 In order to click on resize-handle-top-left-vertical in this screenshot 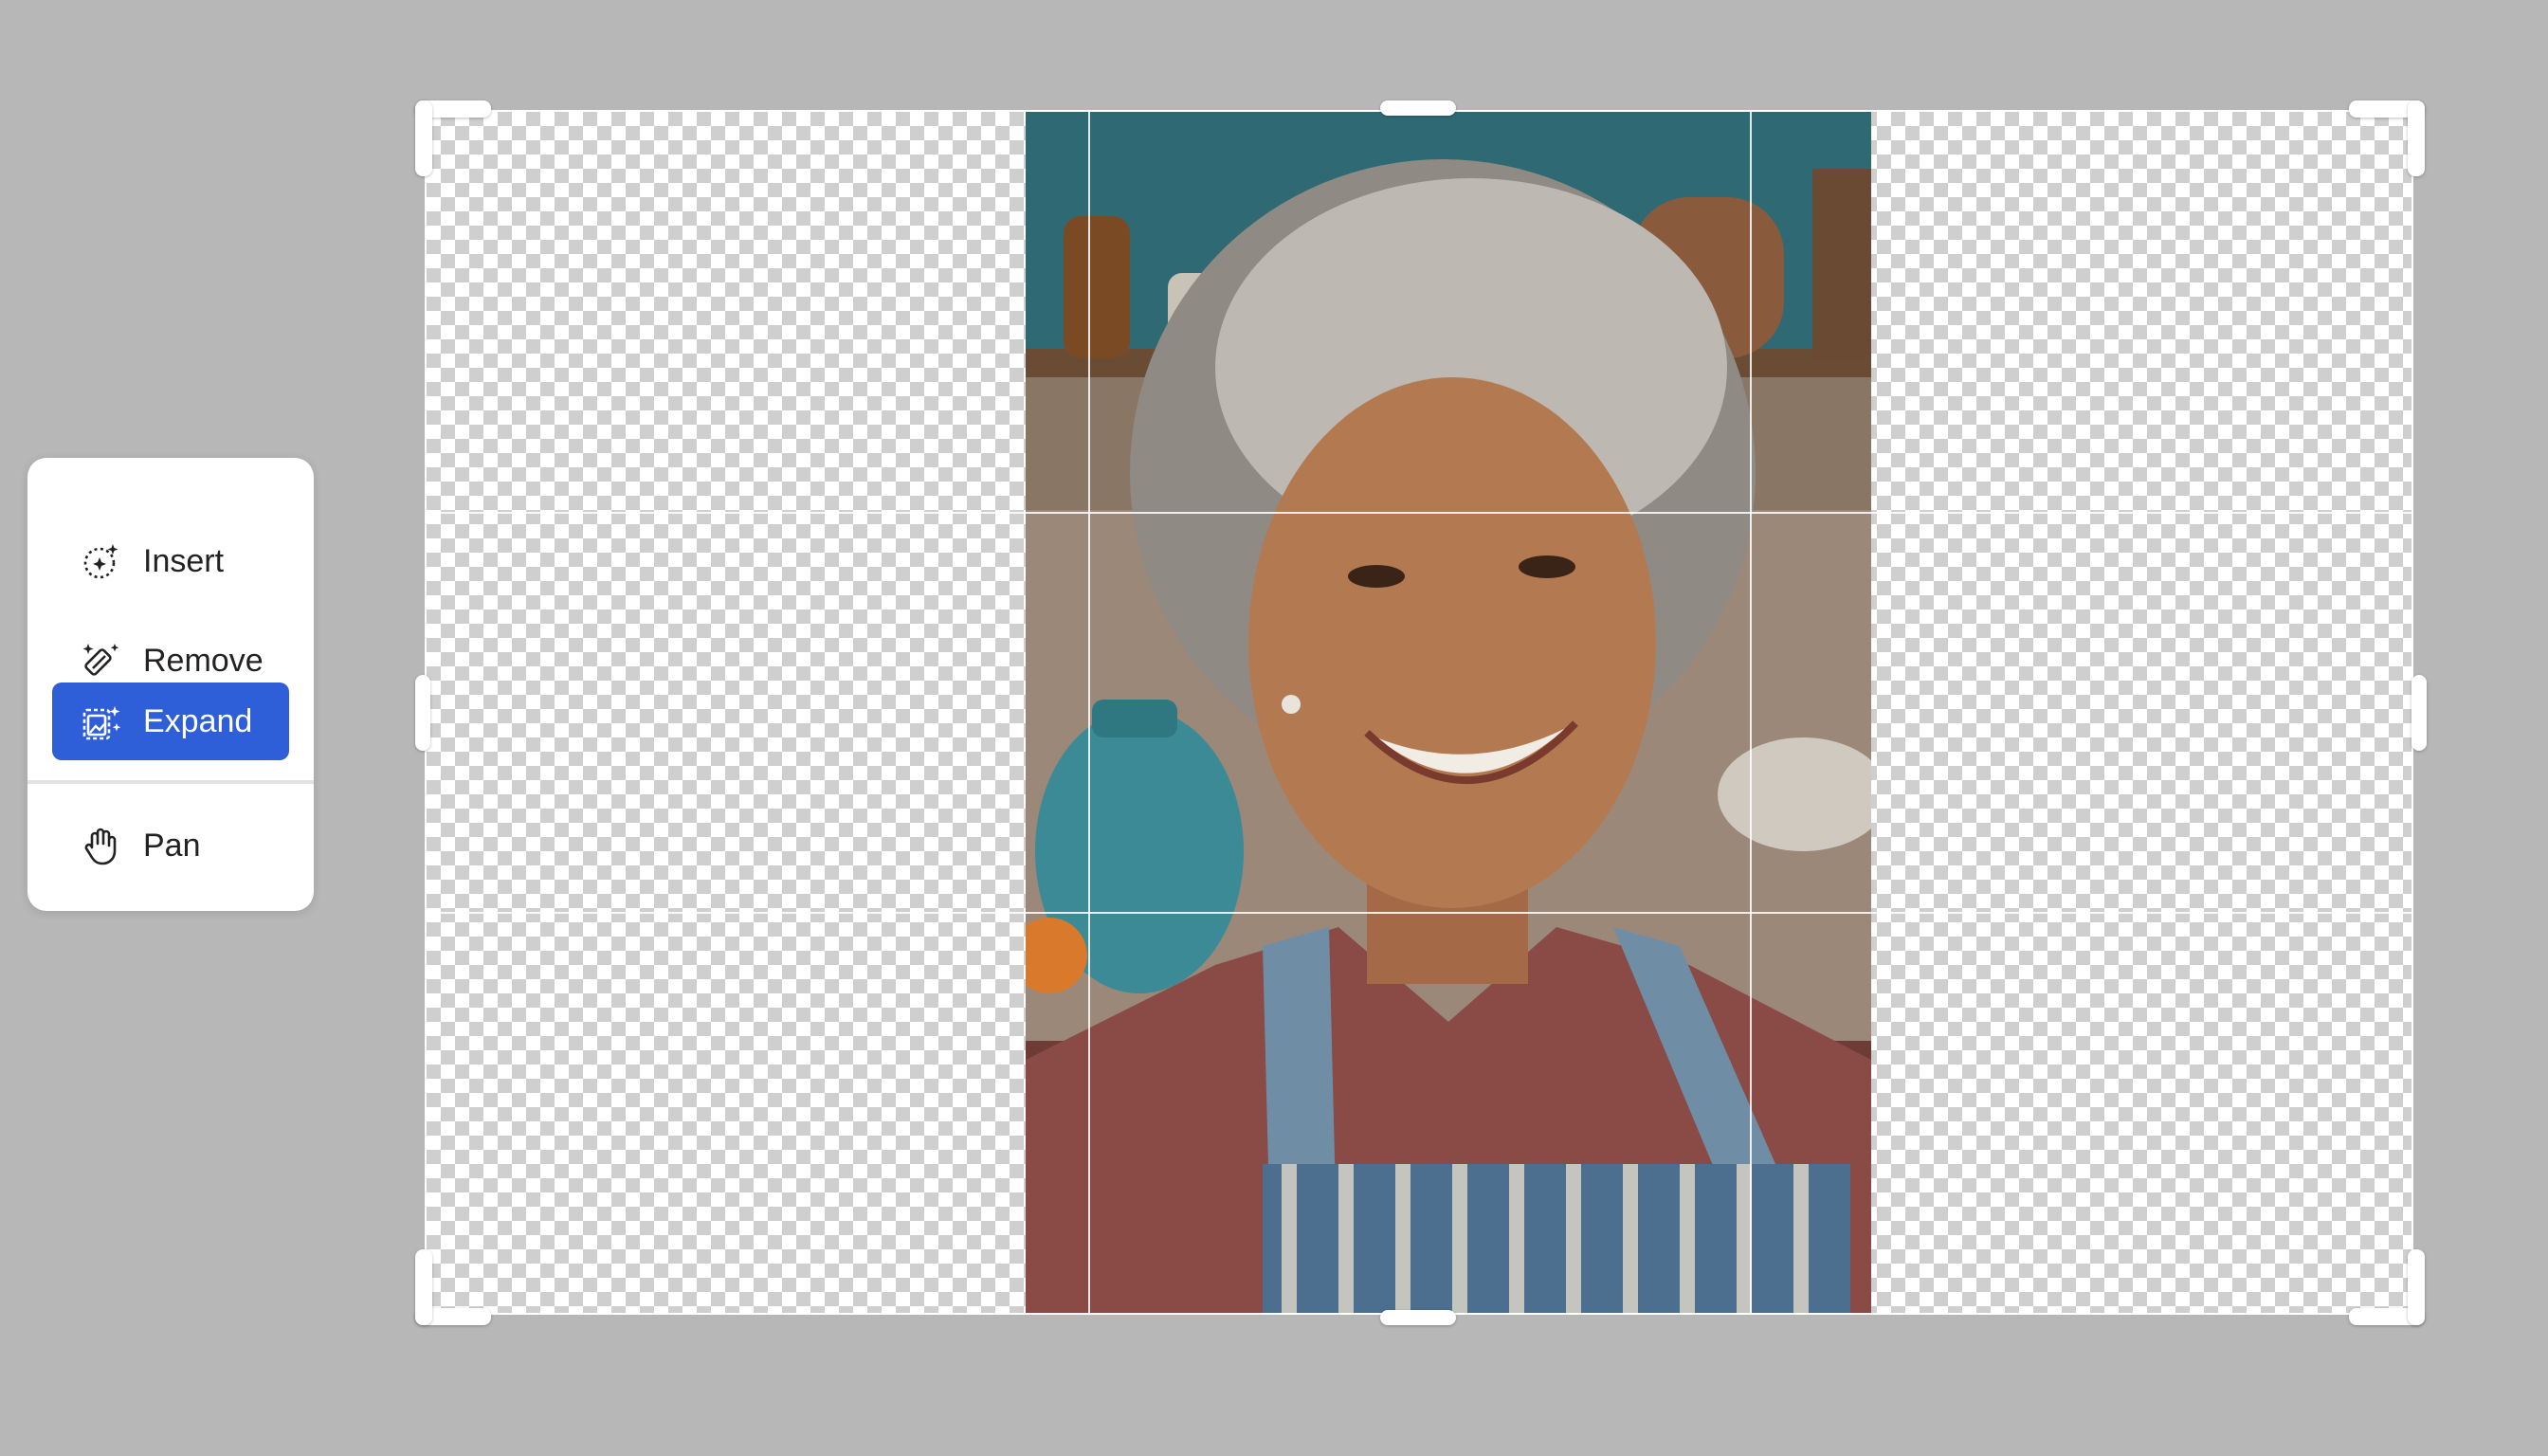, I will do `click(423, 138)`.